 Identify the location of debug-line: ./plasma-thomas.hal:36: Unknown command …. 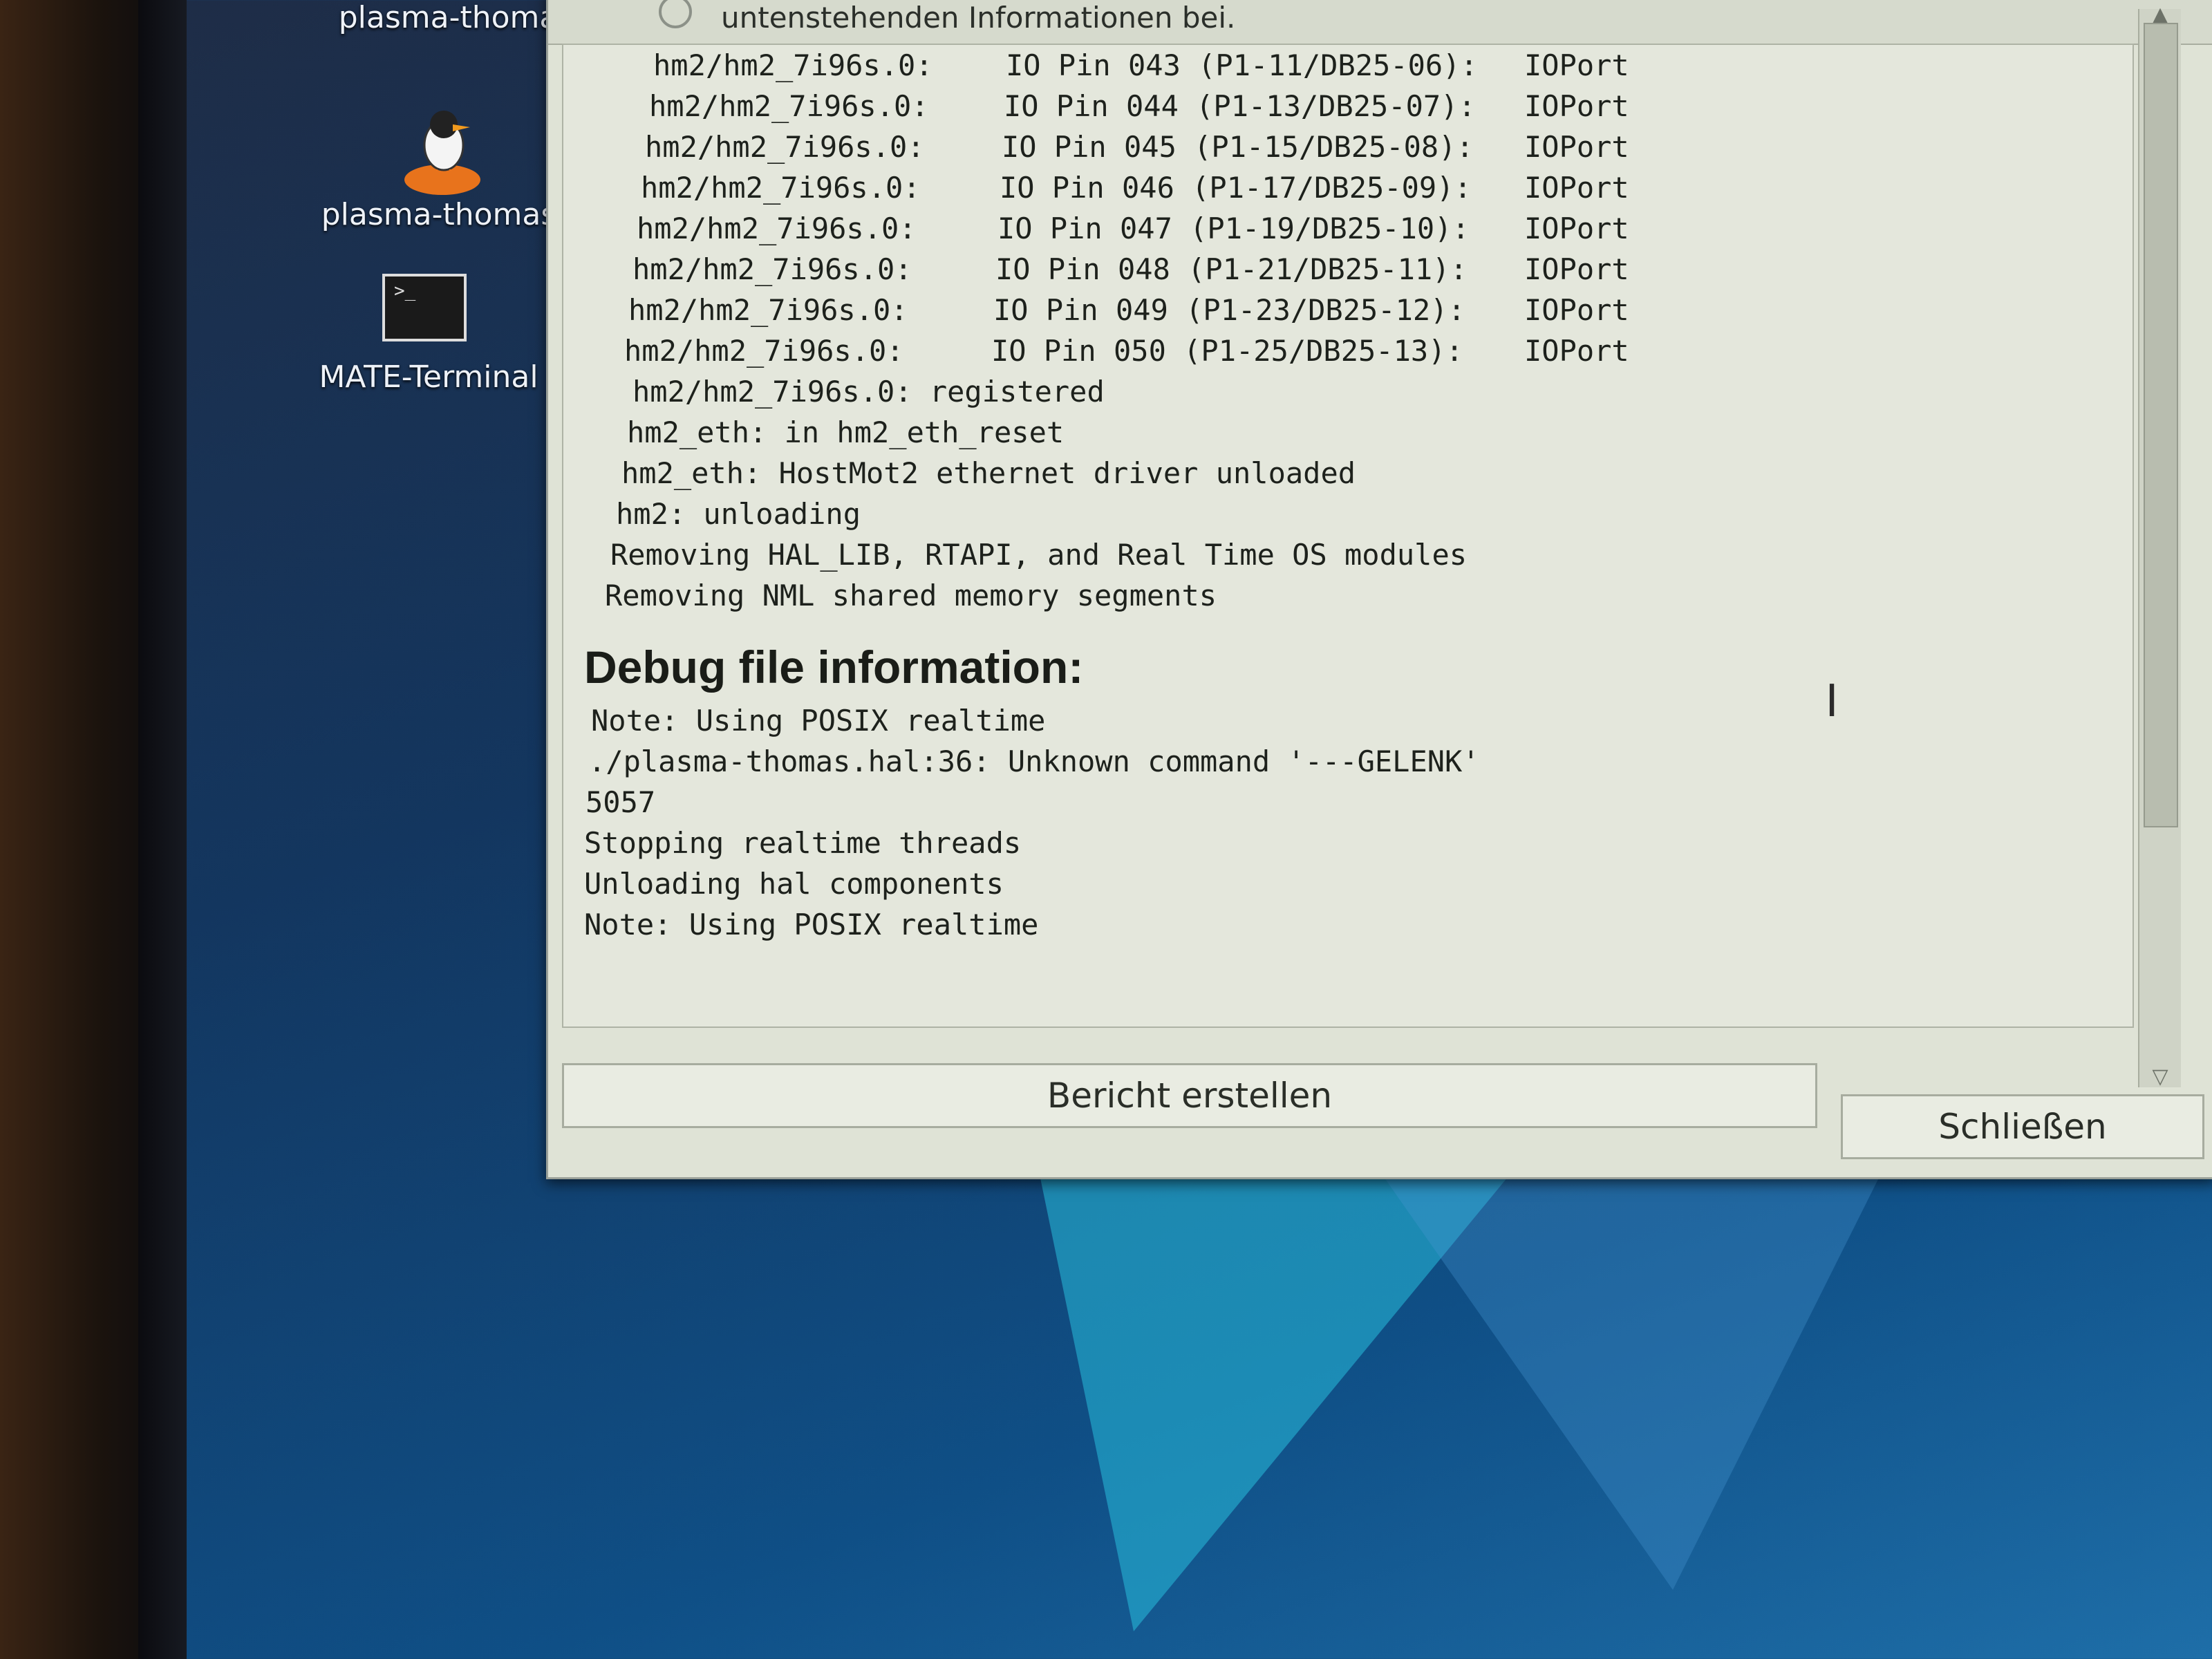
(1034, 761).